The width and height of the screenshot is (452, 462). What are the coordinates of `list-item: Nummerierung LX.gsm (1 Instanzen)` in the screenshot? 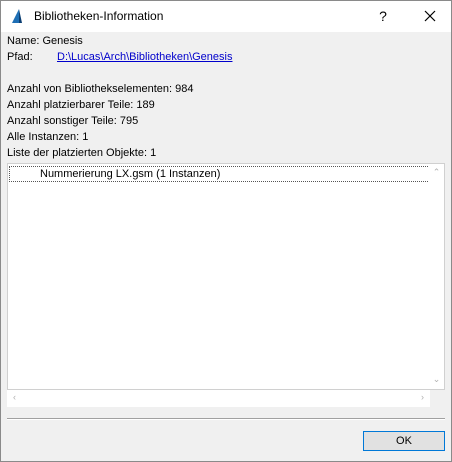 It's located at (219, 174).